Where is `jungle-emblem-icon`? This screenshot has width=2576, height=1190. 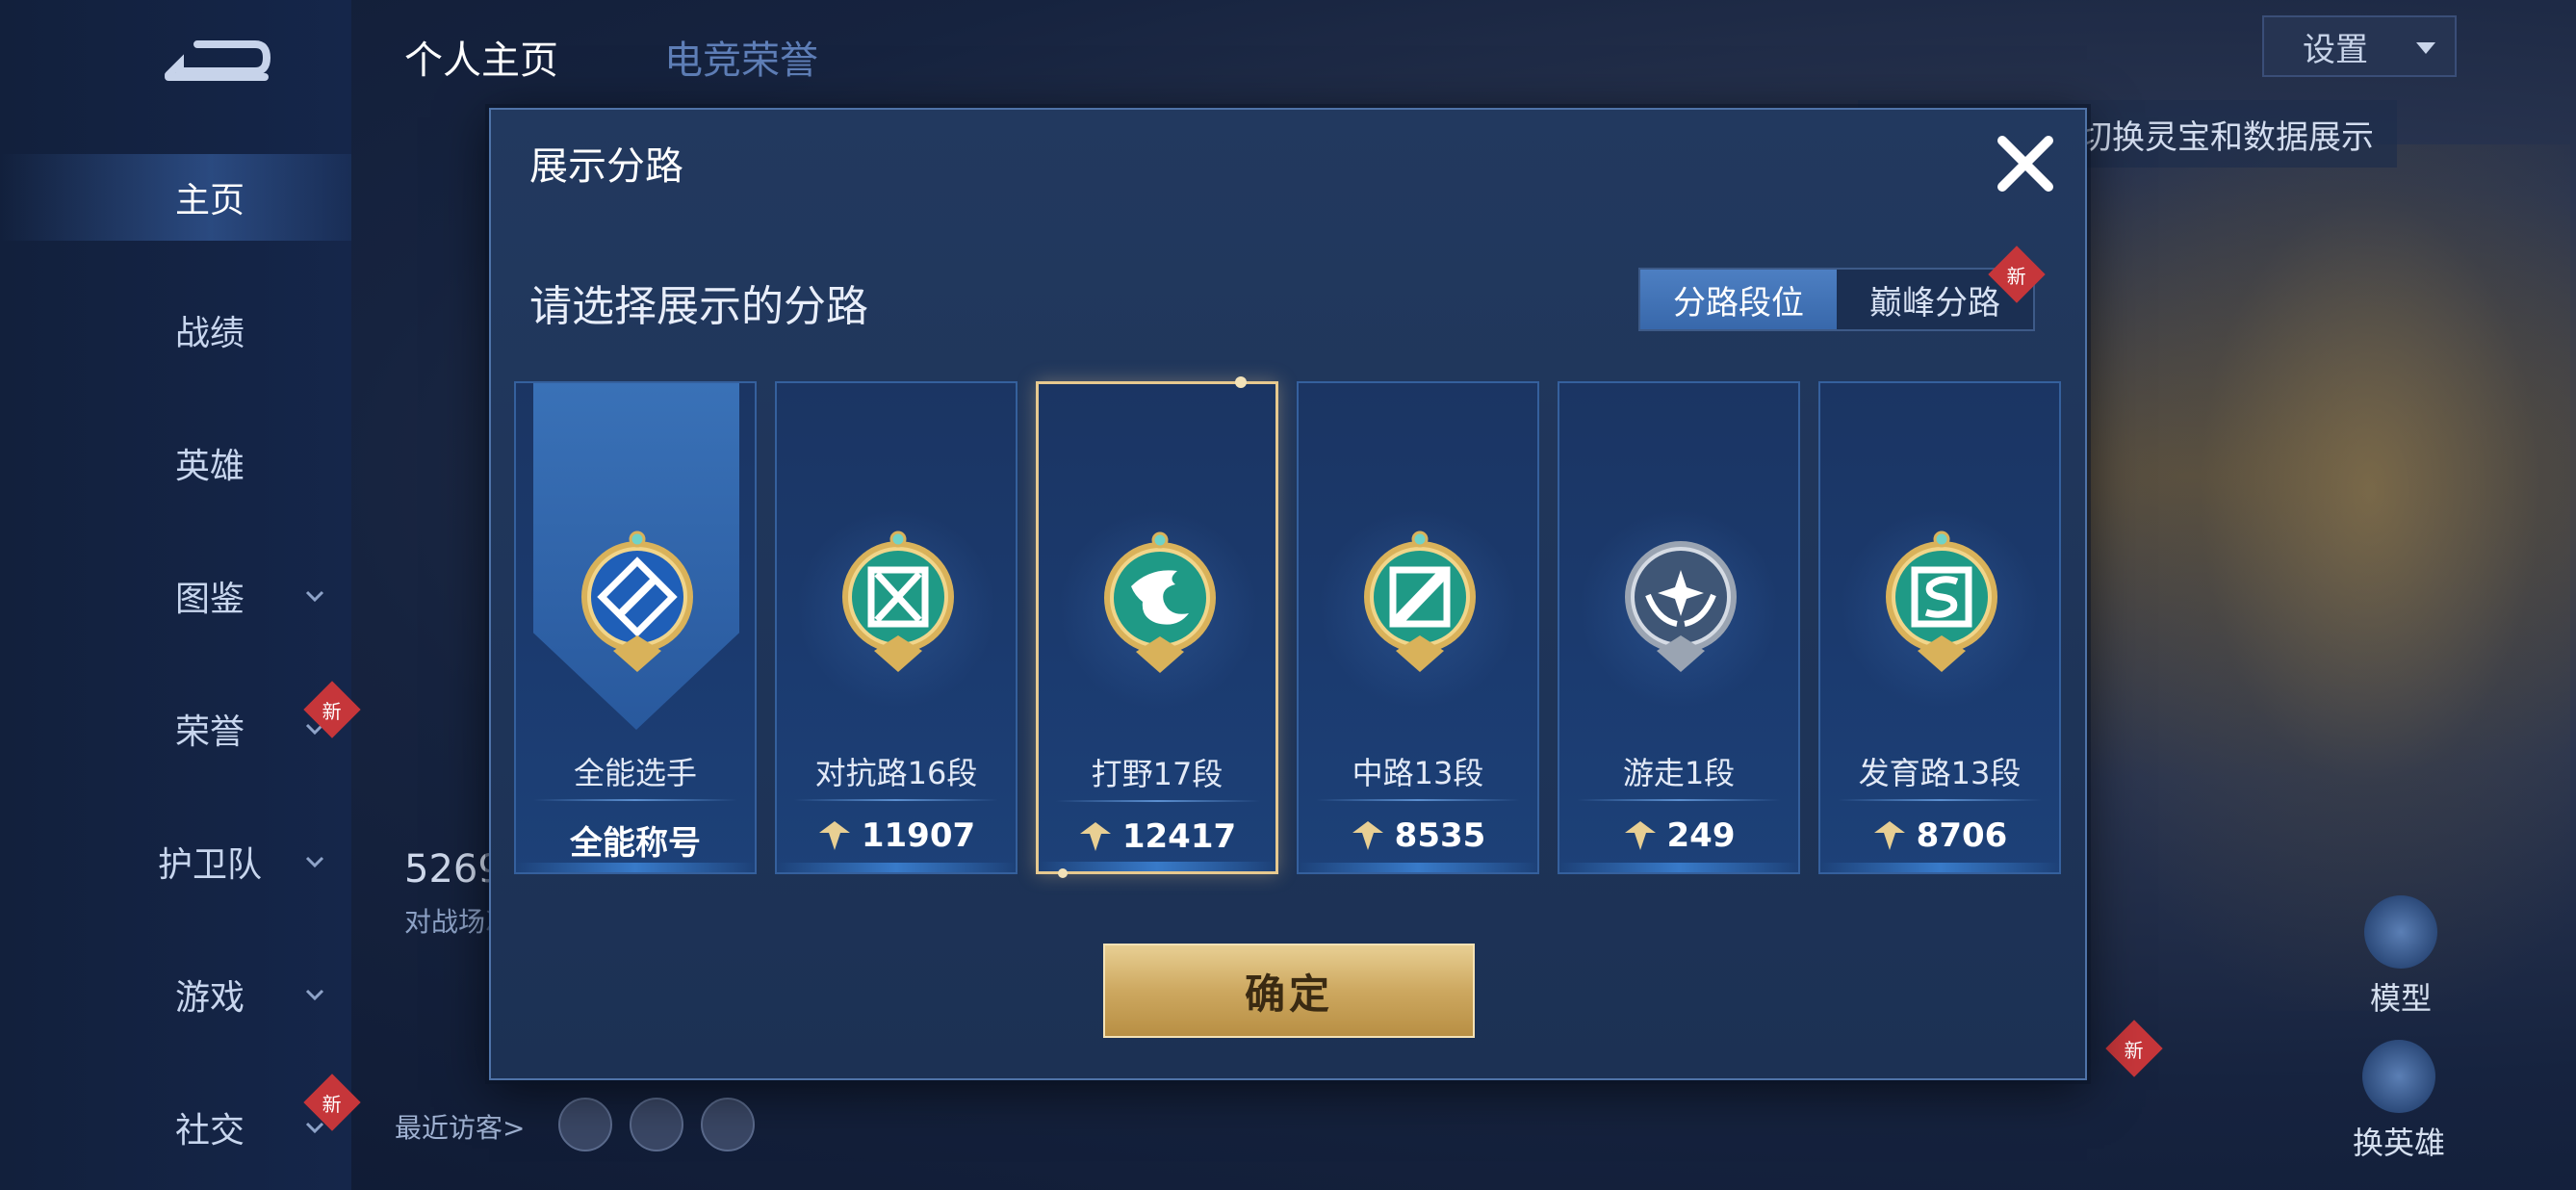
jungle-emblem-icon is located at coordinates (1160, 602).